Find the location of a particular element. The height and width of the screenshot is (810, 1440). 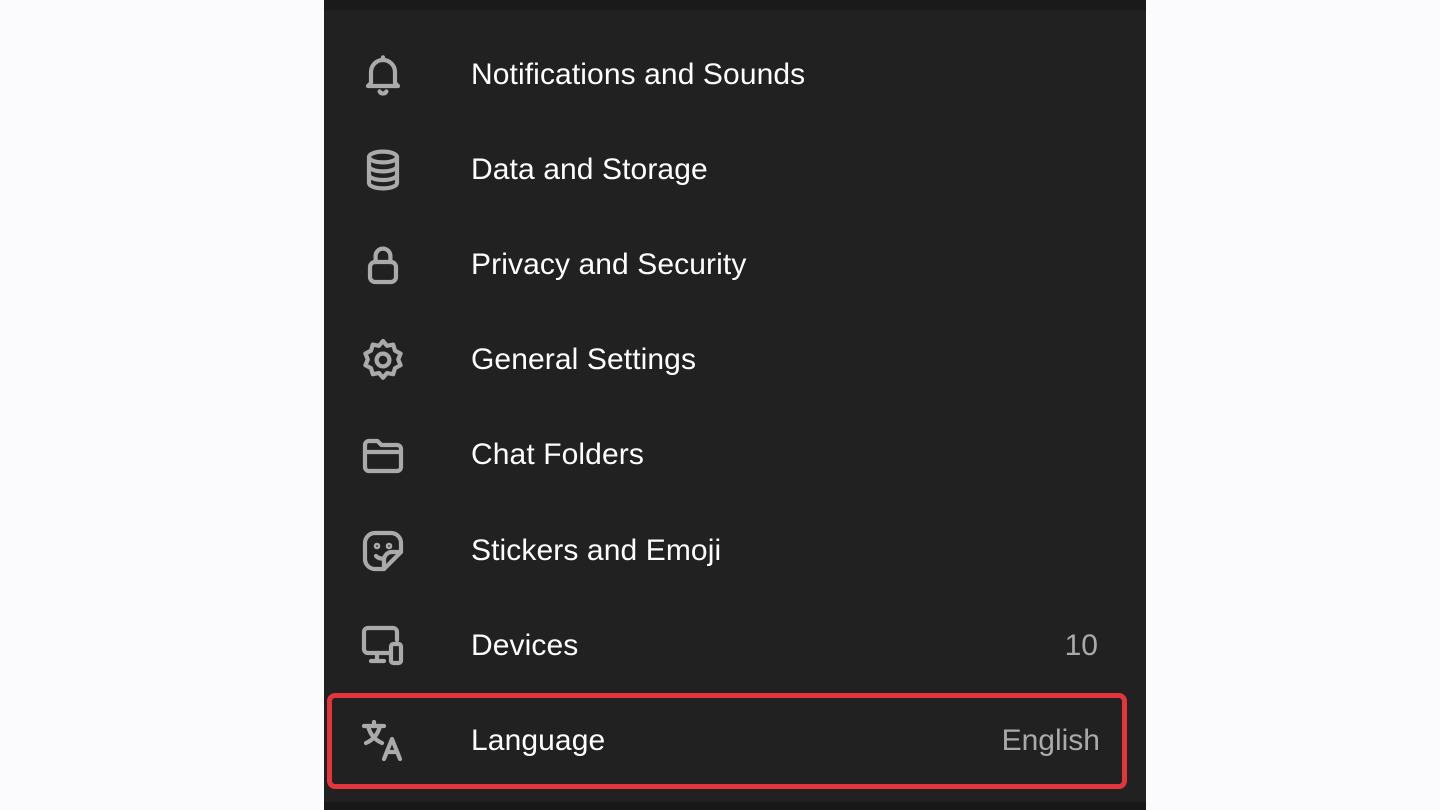

settings-item-notifications: Notifications and Sounds is located at coordinates (735, 74).